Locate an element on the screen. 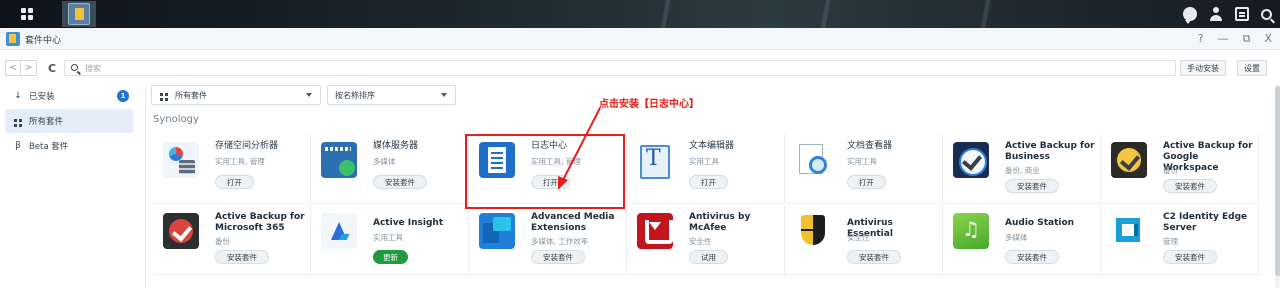 This screenshot has height=288, width=1280. chevron-down-icon is located at coordinates (444, 95).